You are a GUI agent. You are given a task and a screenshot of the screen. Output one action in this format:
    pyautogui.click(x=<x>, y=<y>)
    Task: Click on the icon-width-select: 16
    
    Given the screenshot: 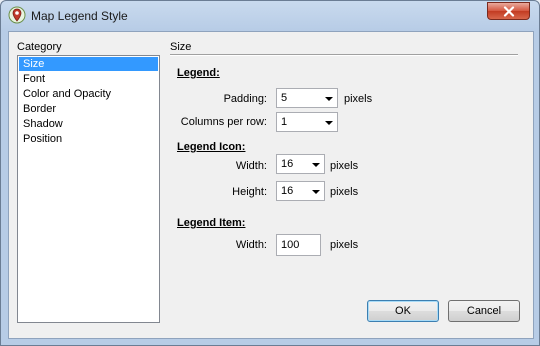 What is the action you would take?
    pyautogui.click(x=300, y=164)
    